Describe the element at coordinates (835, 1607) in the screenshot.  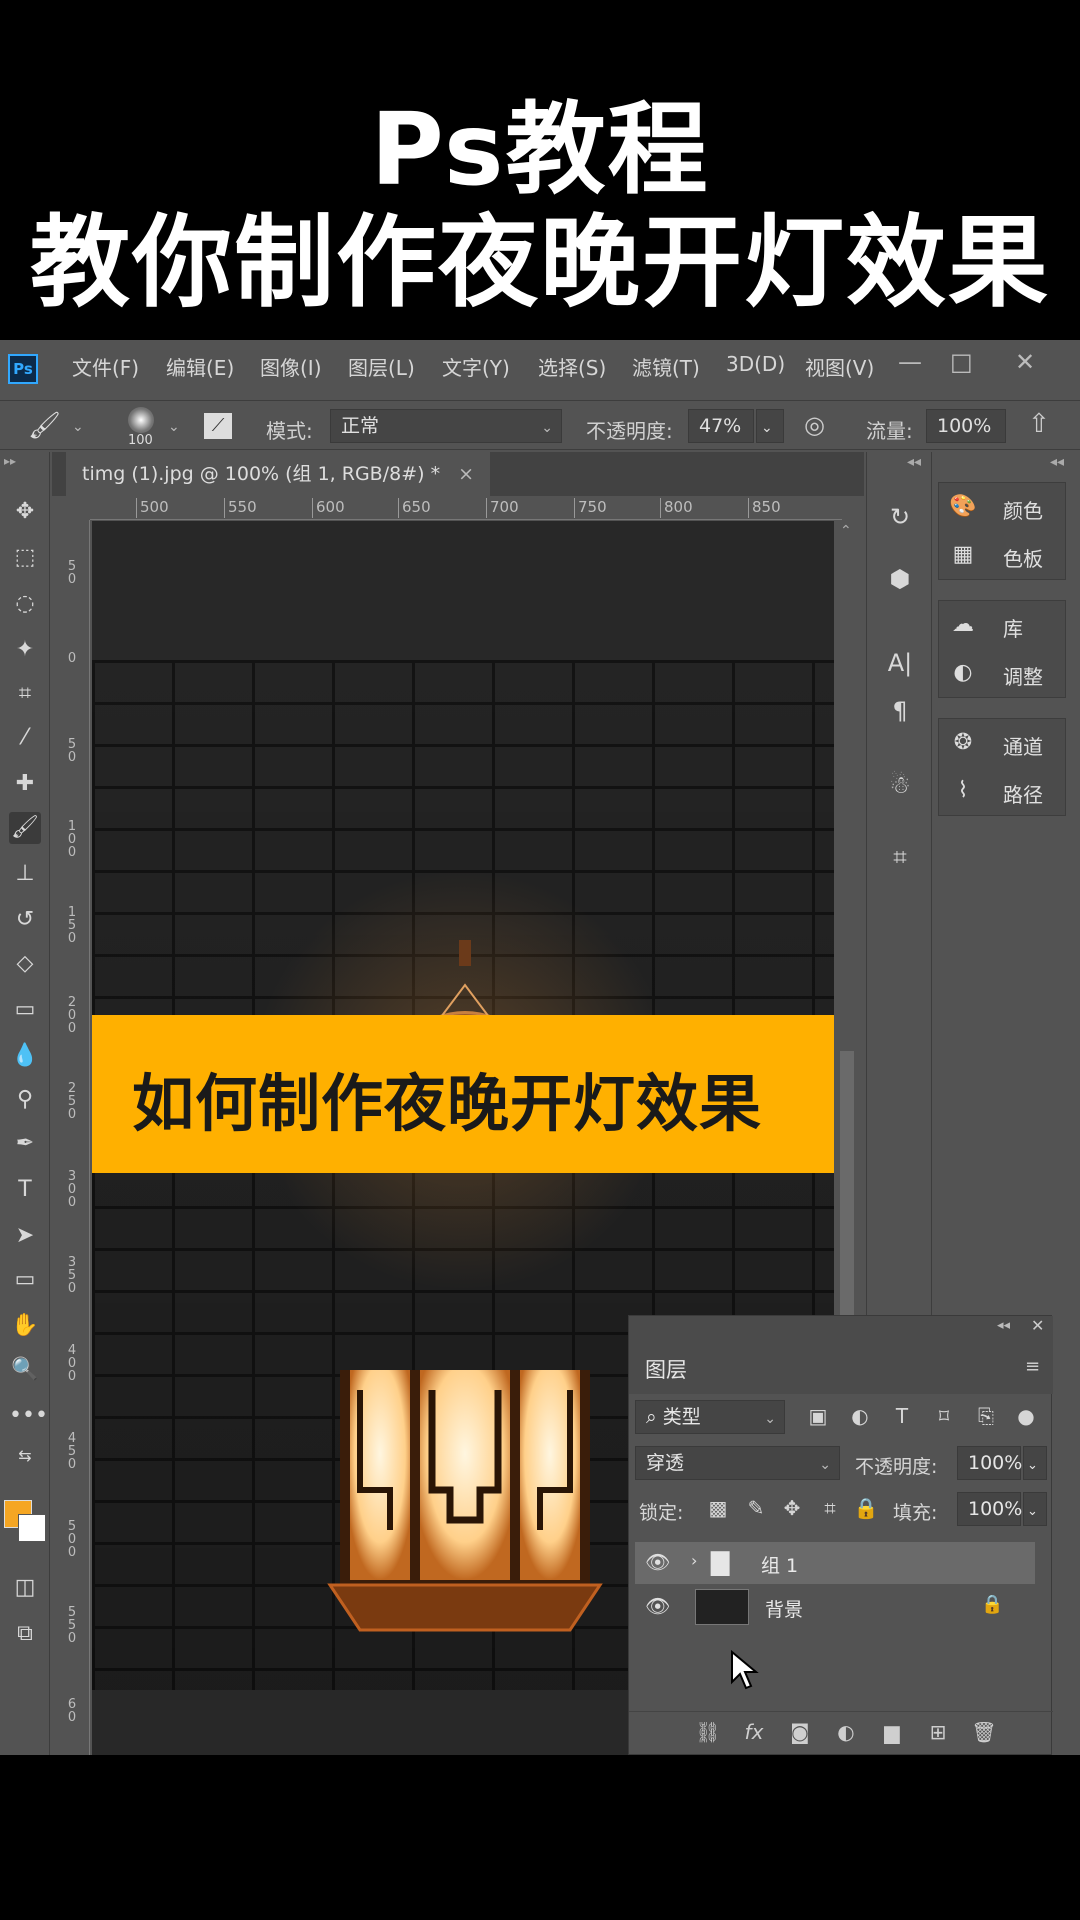
I see `layer-row-background: 👁 背景 🔒` at that location.